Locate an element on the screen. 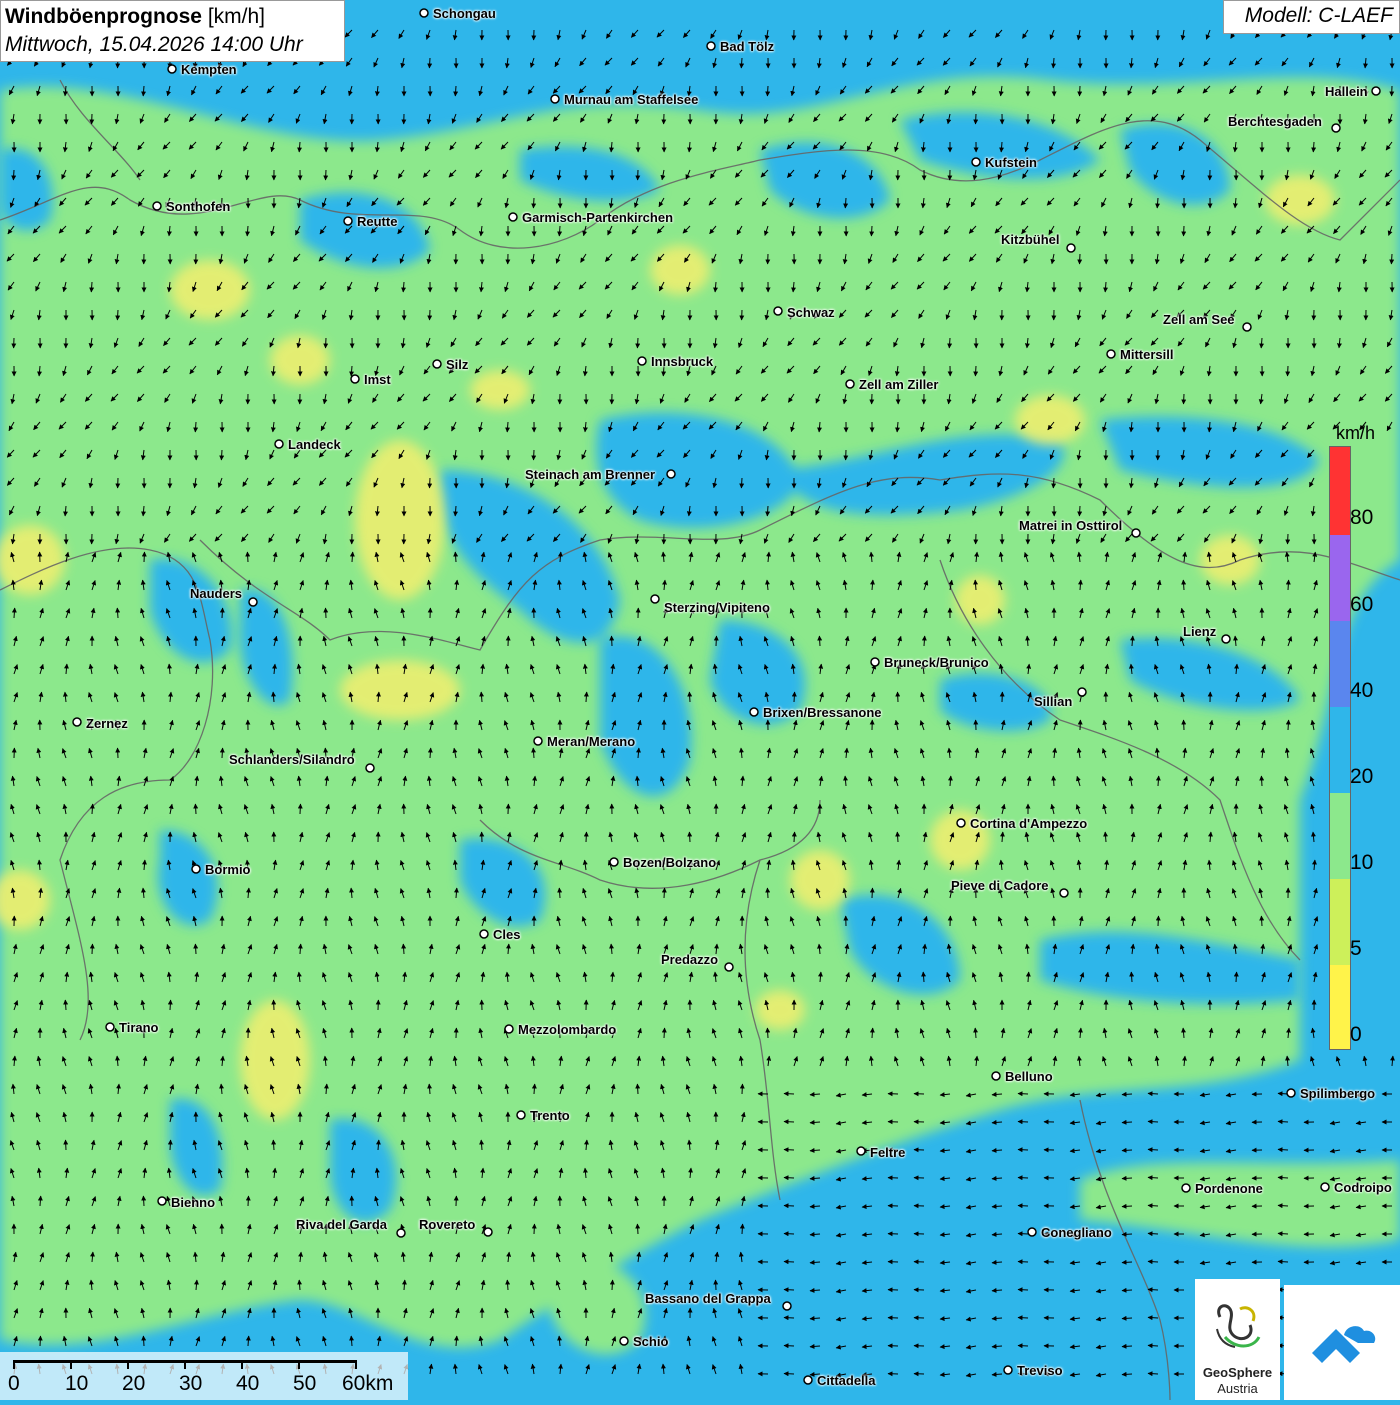  city-label: Bassano del Grappa is located at coordinates (708, 1298).